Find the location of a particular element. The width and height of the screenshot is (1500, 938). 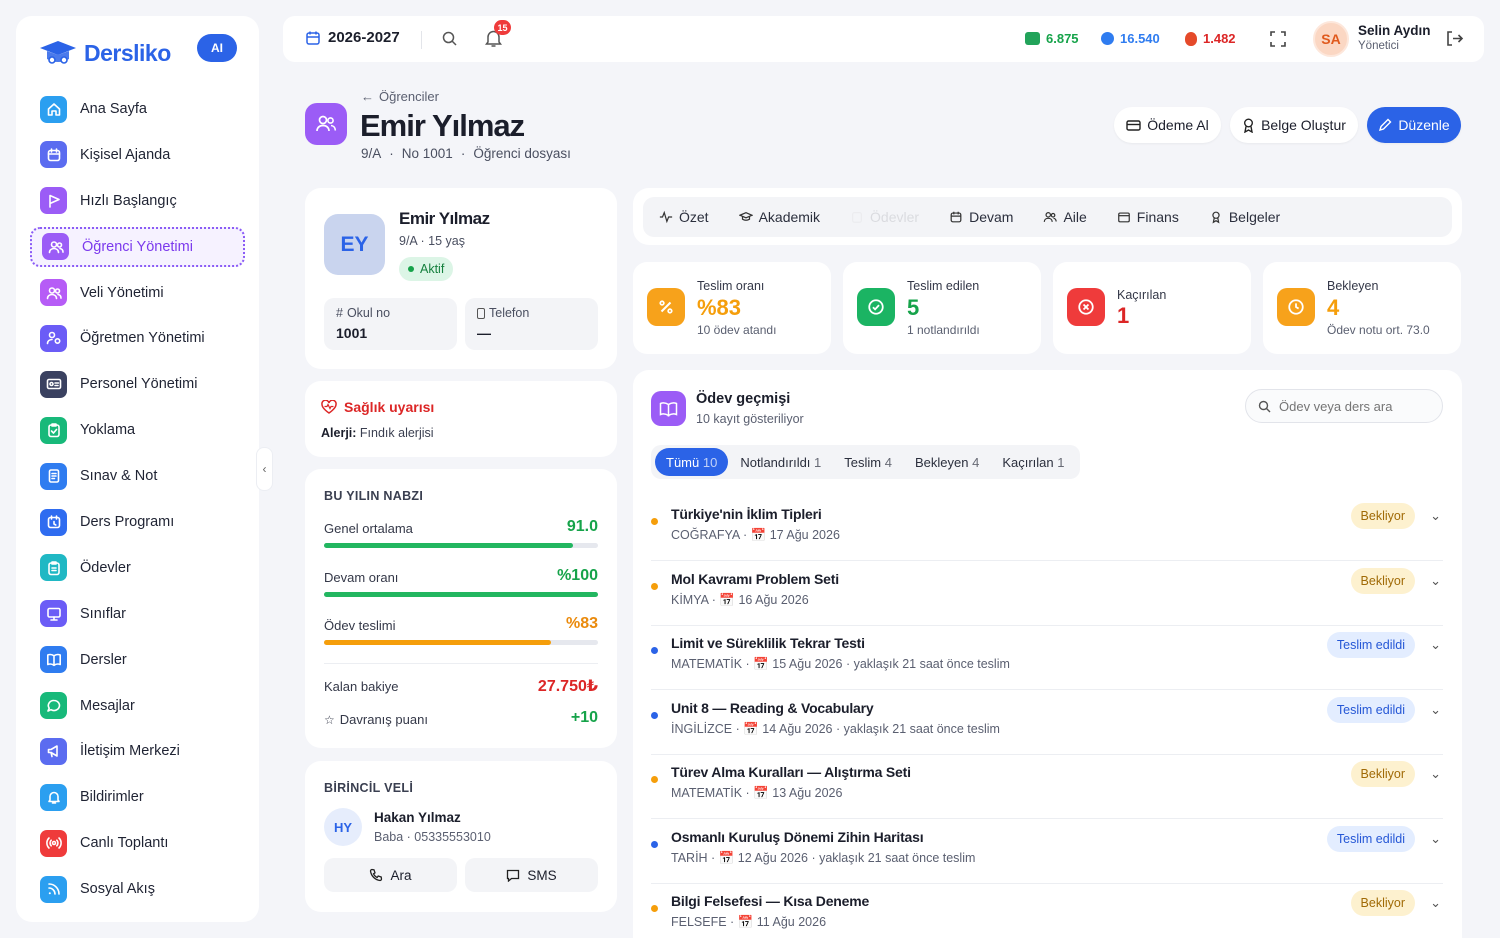

star-icon: ☆ is located at coordinates (329, 719).